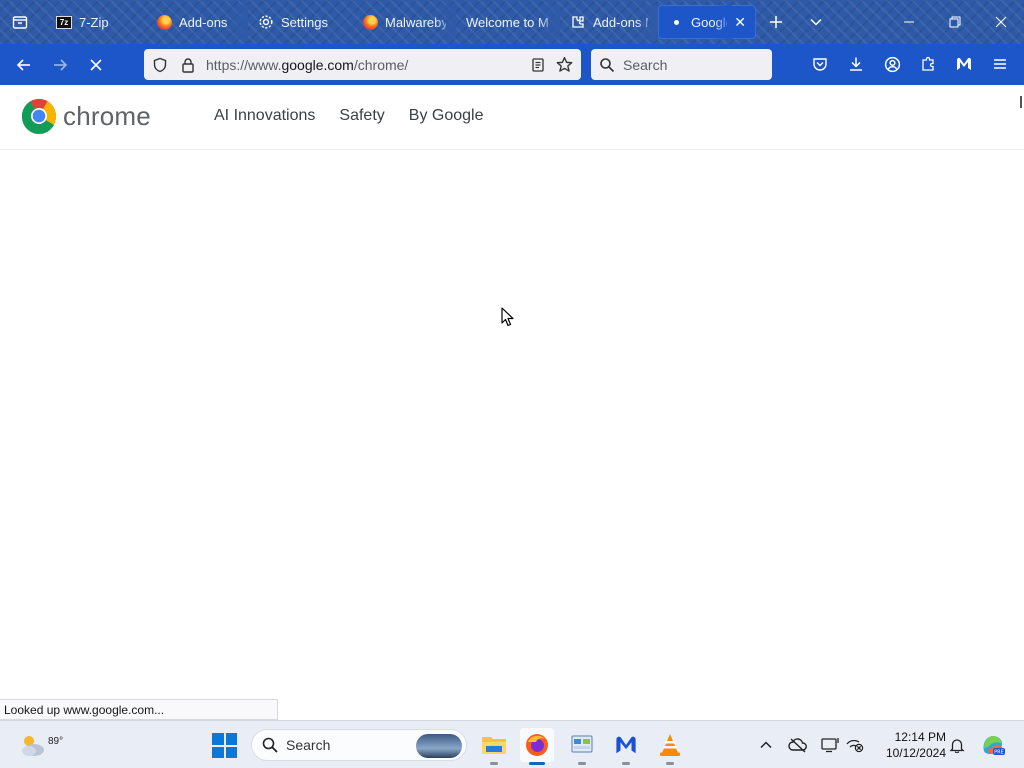  I want to click on search-highlight-image, so click(439, 746).